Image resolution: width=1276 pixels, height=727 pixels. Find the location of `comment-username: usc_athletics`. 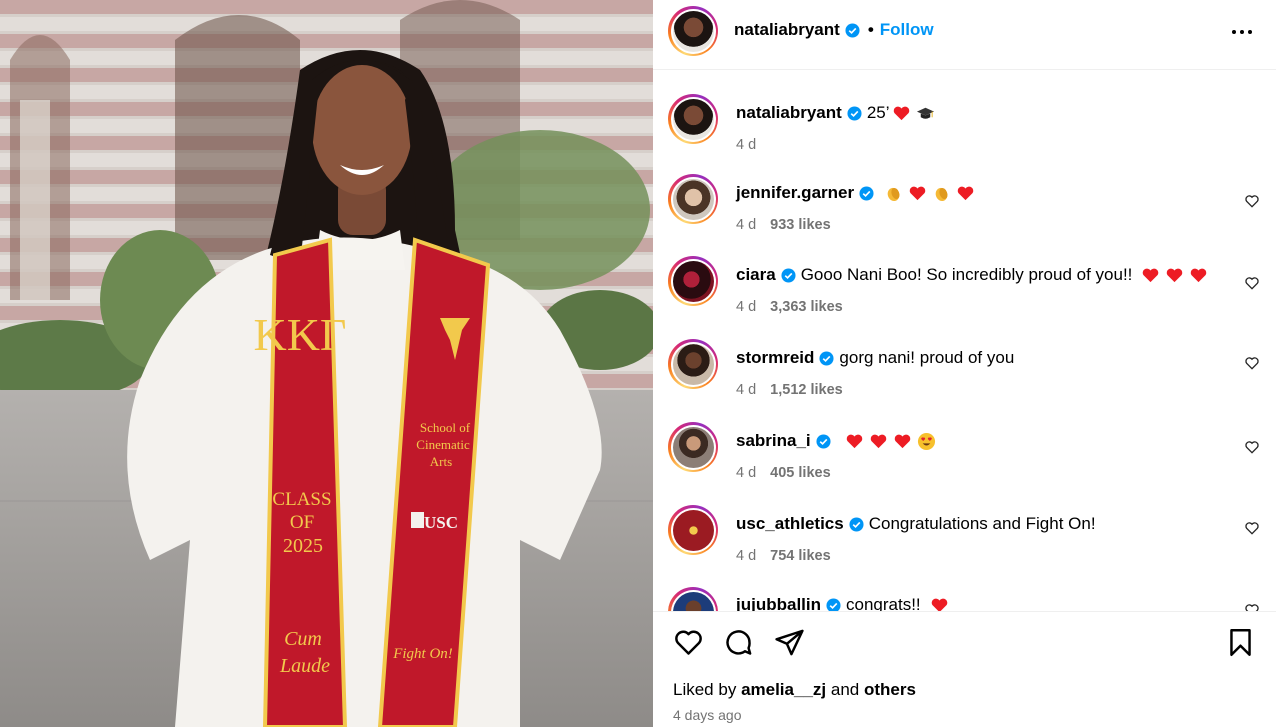

comment-username: usc_athletics is located at coordinates (790, 524).